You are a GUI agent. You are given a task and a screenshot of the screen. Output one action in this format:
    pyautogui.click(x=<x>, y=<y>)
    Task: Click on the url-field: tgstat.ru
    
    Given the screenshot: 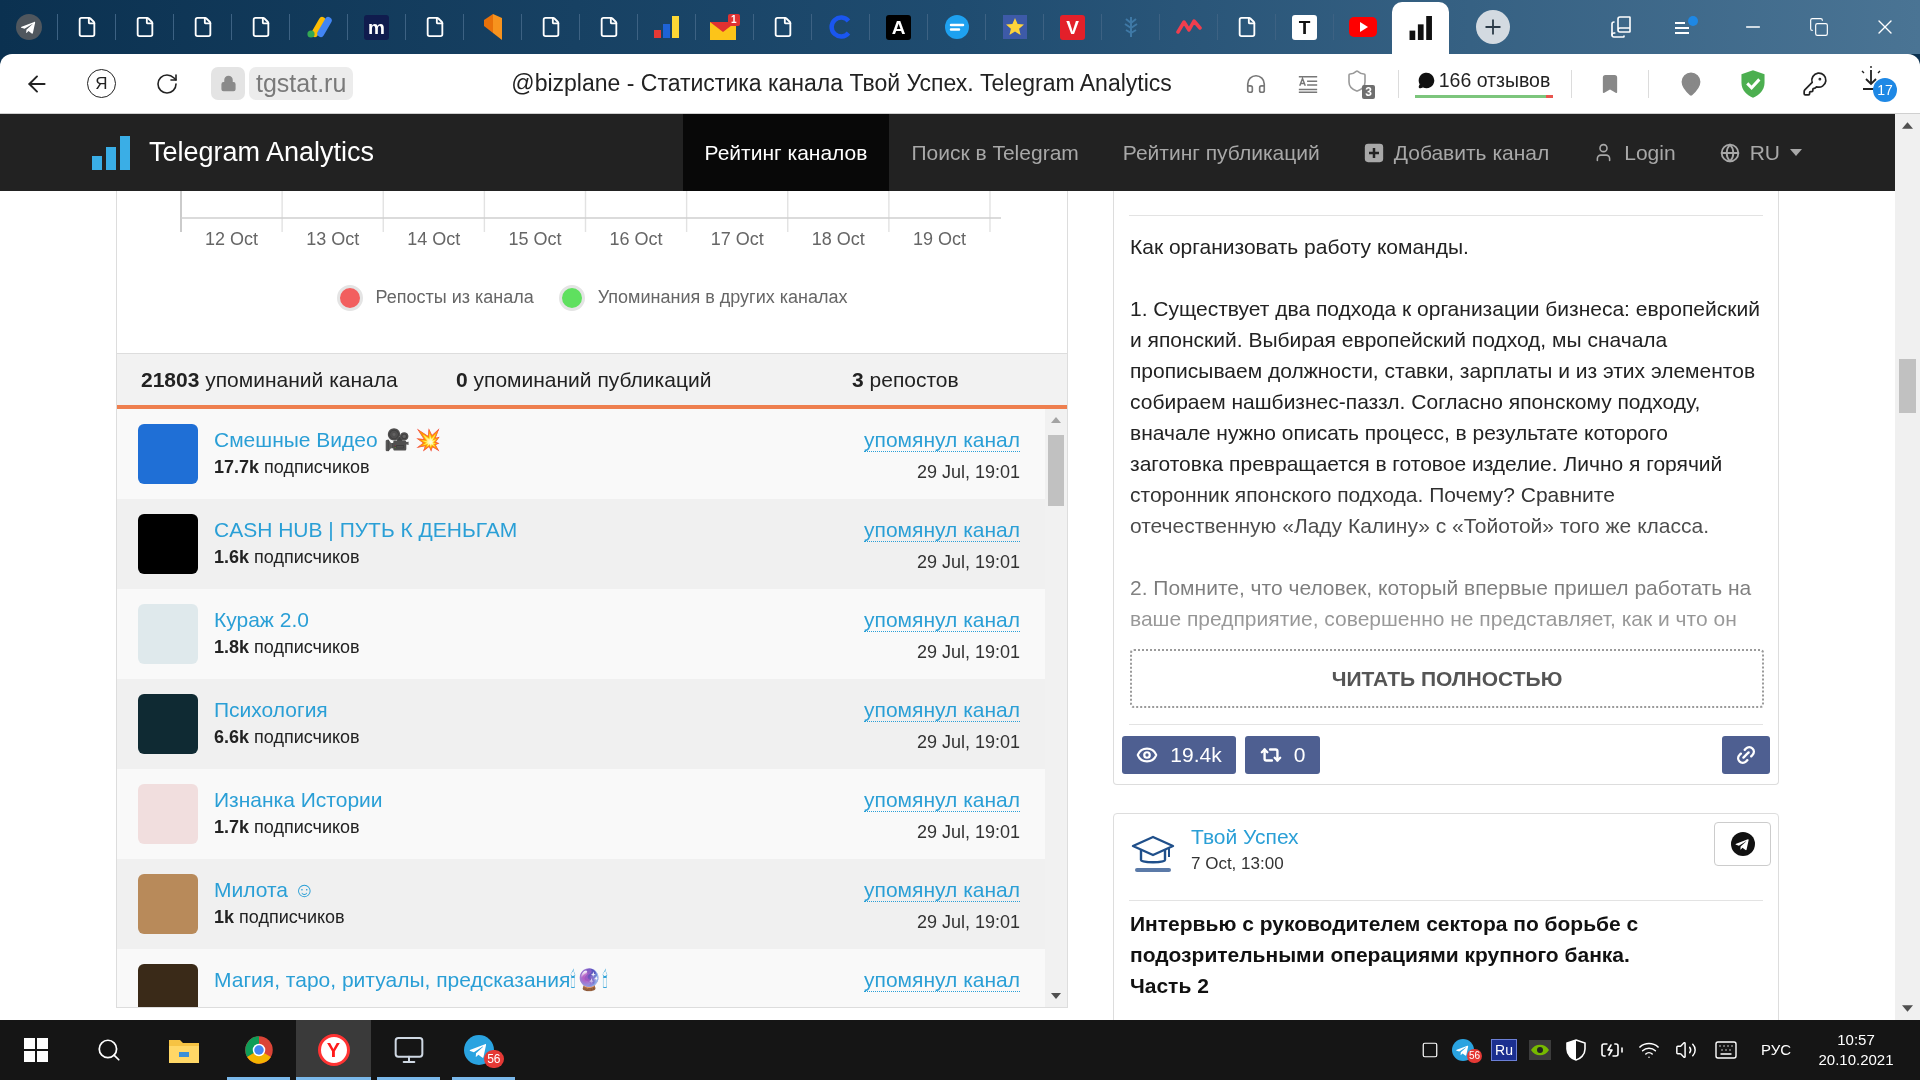 What is the action you would take?
    pyautogui.click(x=301, y=83)
    